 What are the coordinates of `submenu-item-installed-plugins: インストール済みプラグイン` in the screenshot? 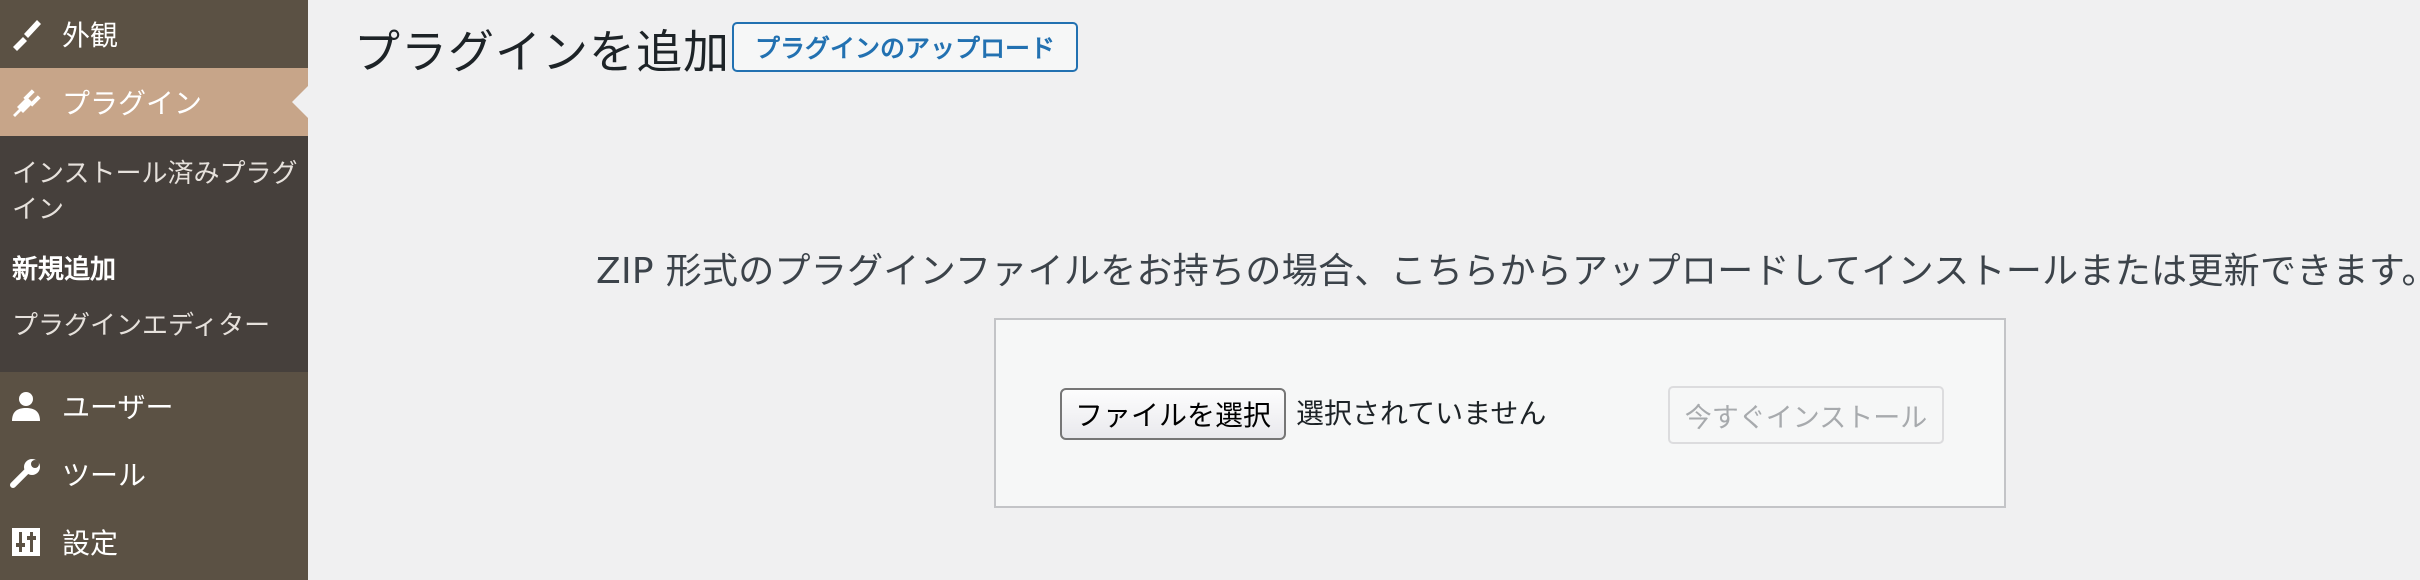 It's located at (157, 192).